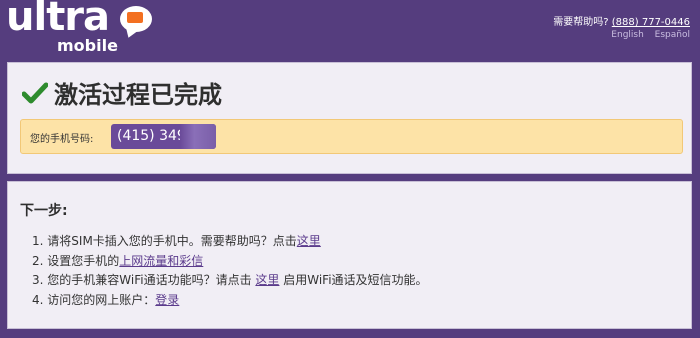 This screenshot has width=700, height=338. I want to click on phone-number-box: 您的手机号码: (415) 349, so click(351, 136).